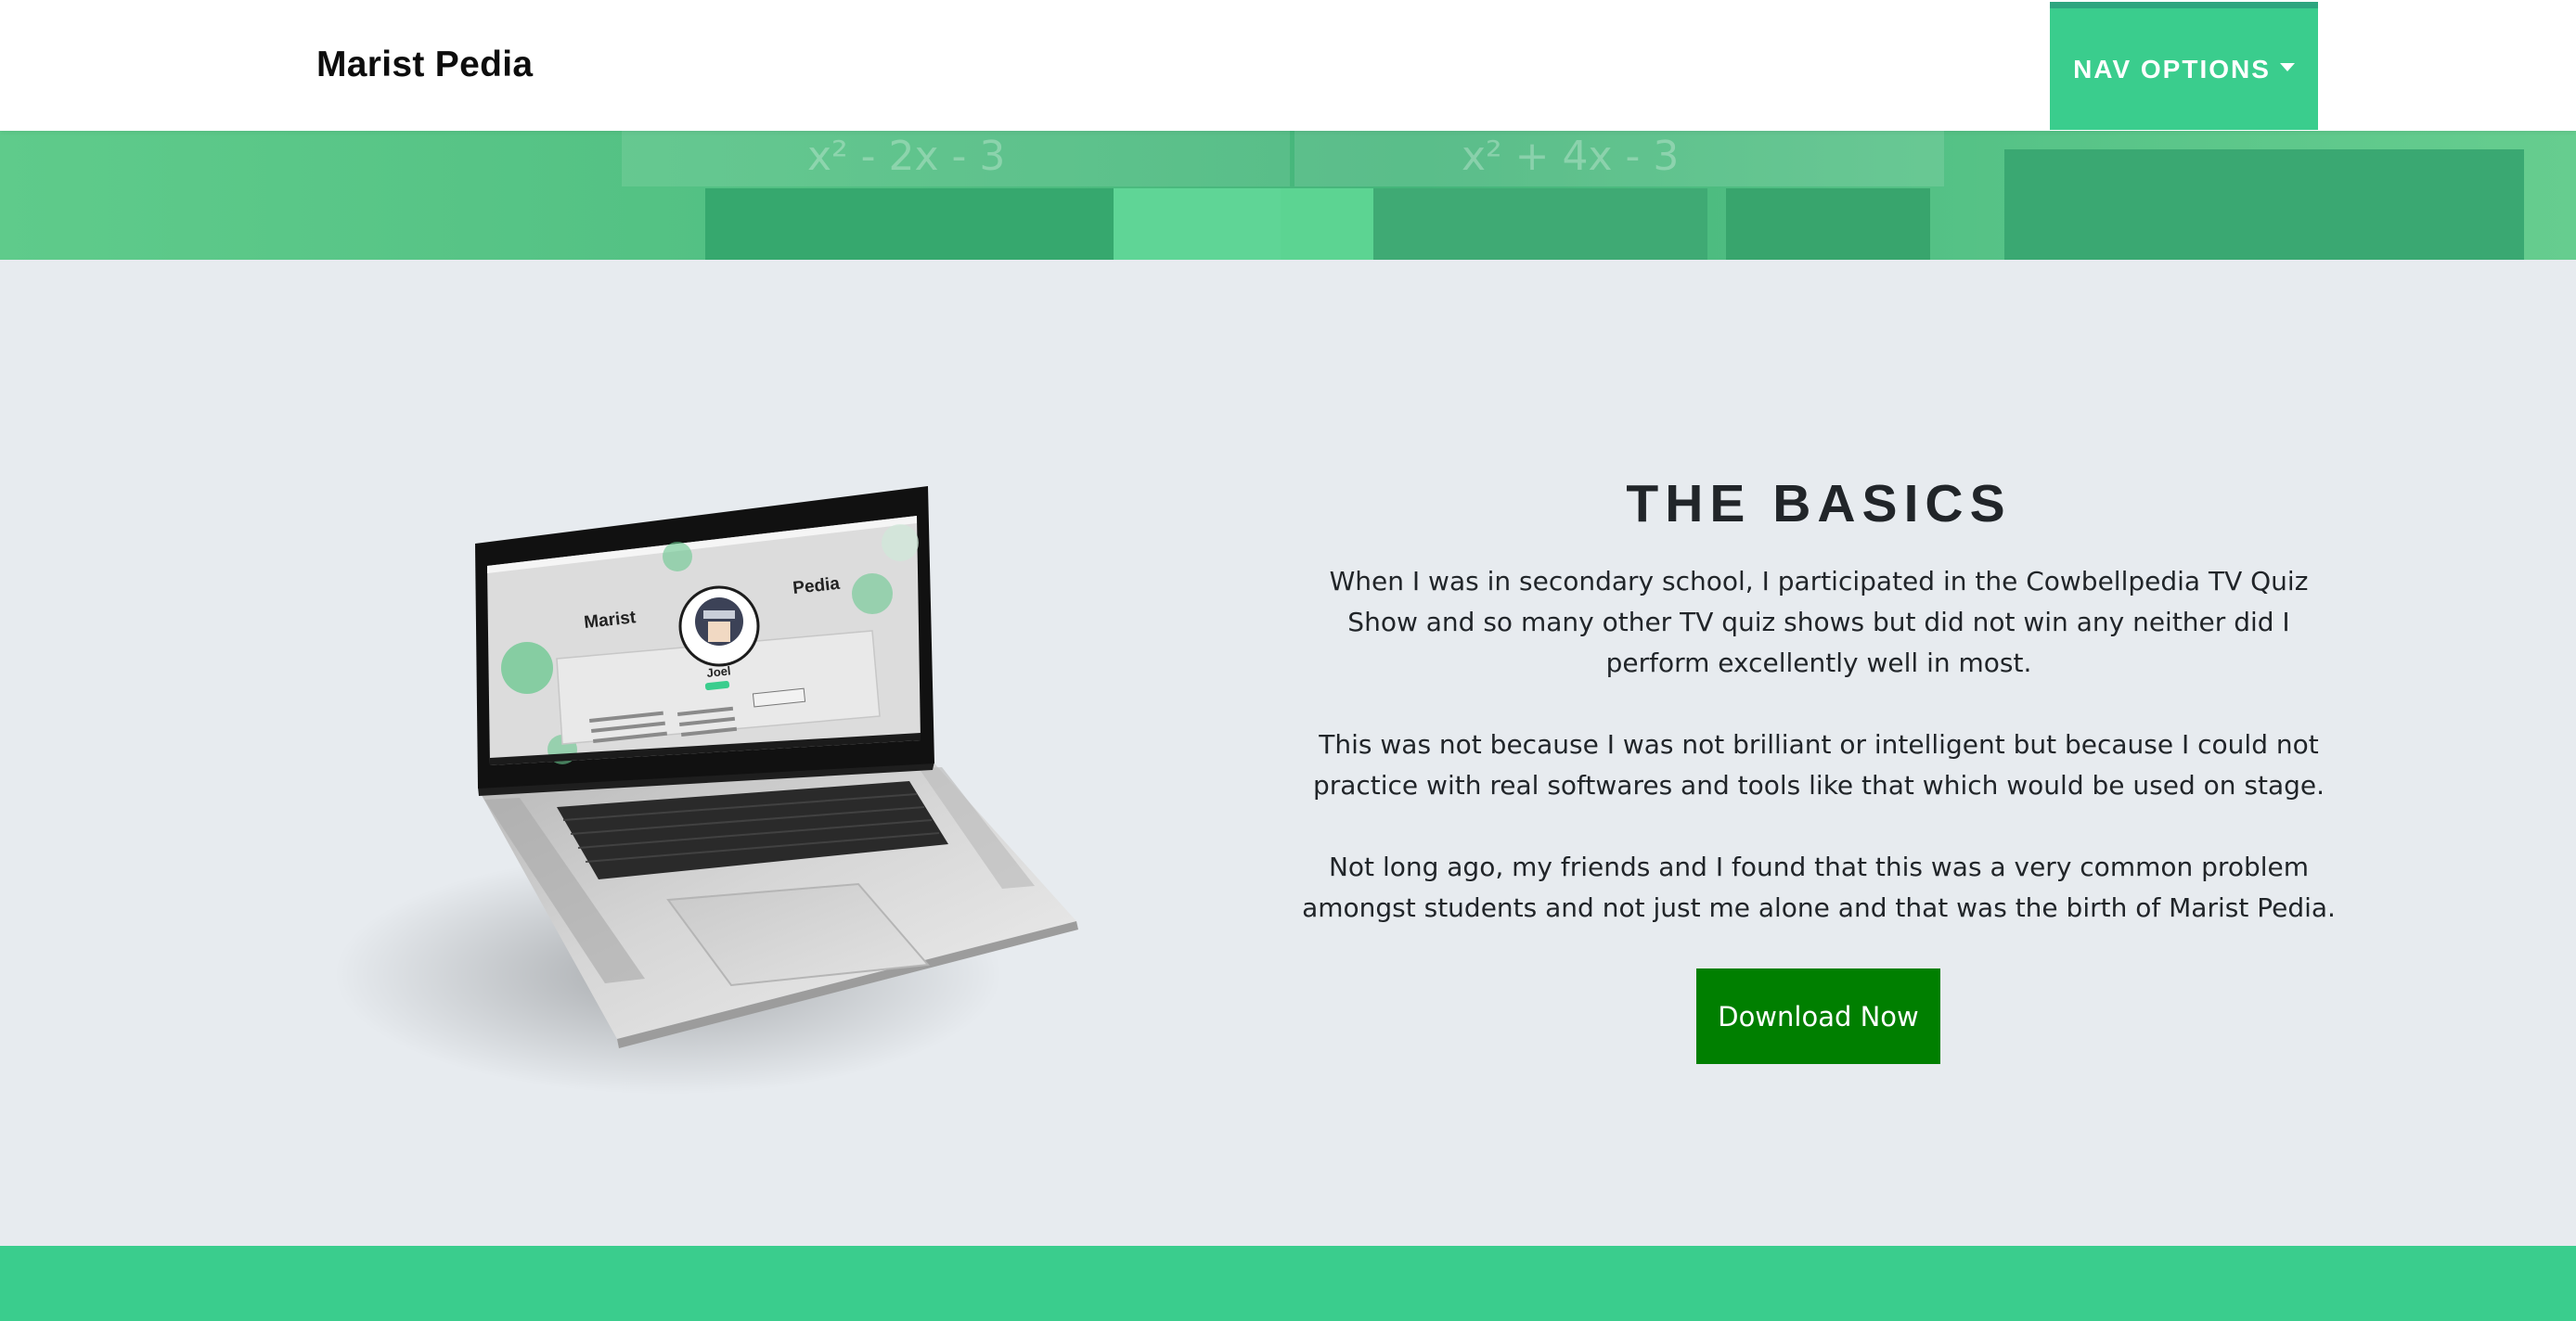 This screenshot has width=2576, height=1321. Describe the element at coordinates (1288, 195) in the screenshot. I see `hero-banner-image: x² - 2x - 3 x² + 4x - 3` at that location.